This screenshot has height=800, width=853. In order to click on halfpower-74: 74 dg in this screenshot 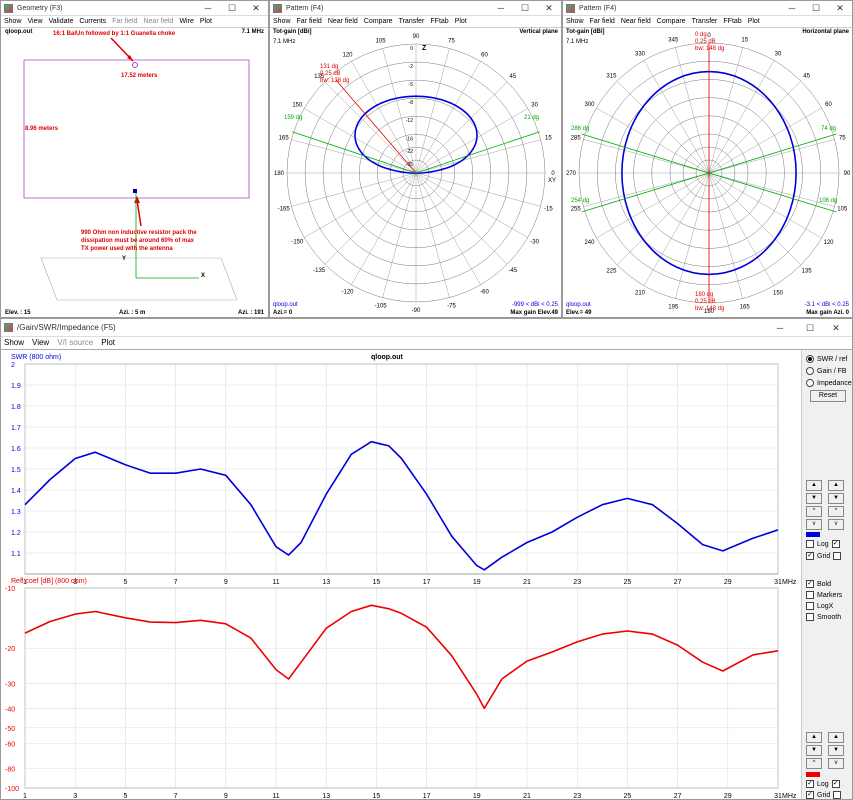, I will do `click(829, 129)`.